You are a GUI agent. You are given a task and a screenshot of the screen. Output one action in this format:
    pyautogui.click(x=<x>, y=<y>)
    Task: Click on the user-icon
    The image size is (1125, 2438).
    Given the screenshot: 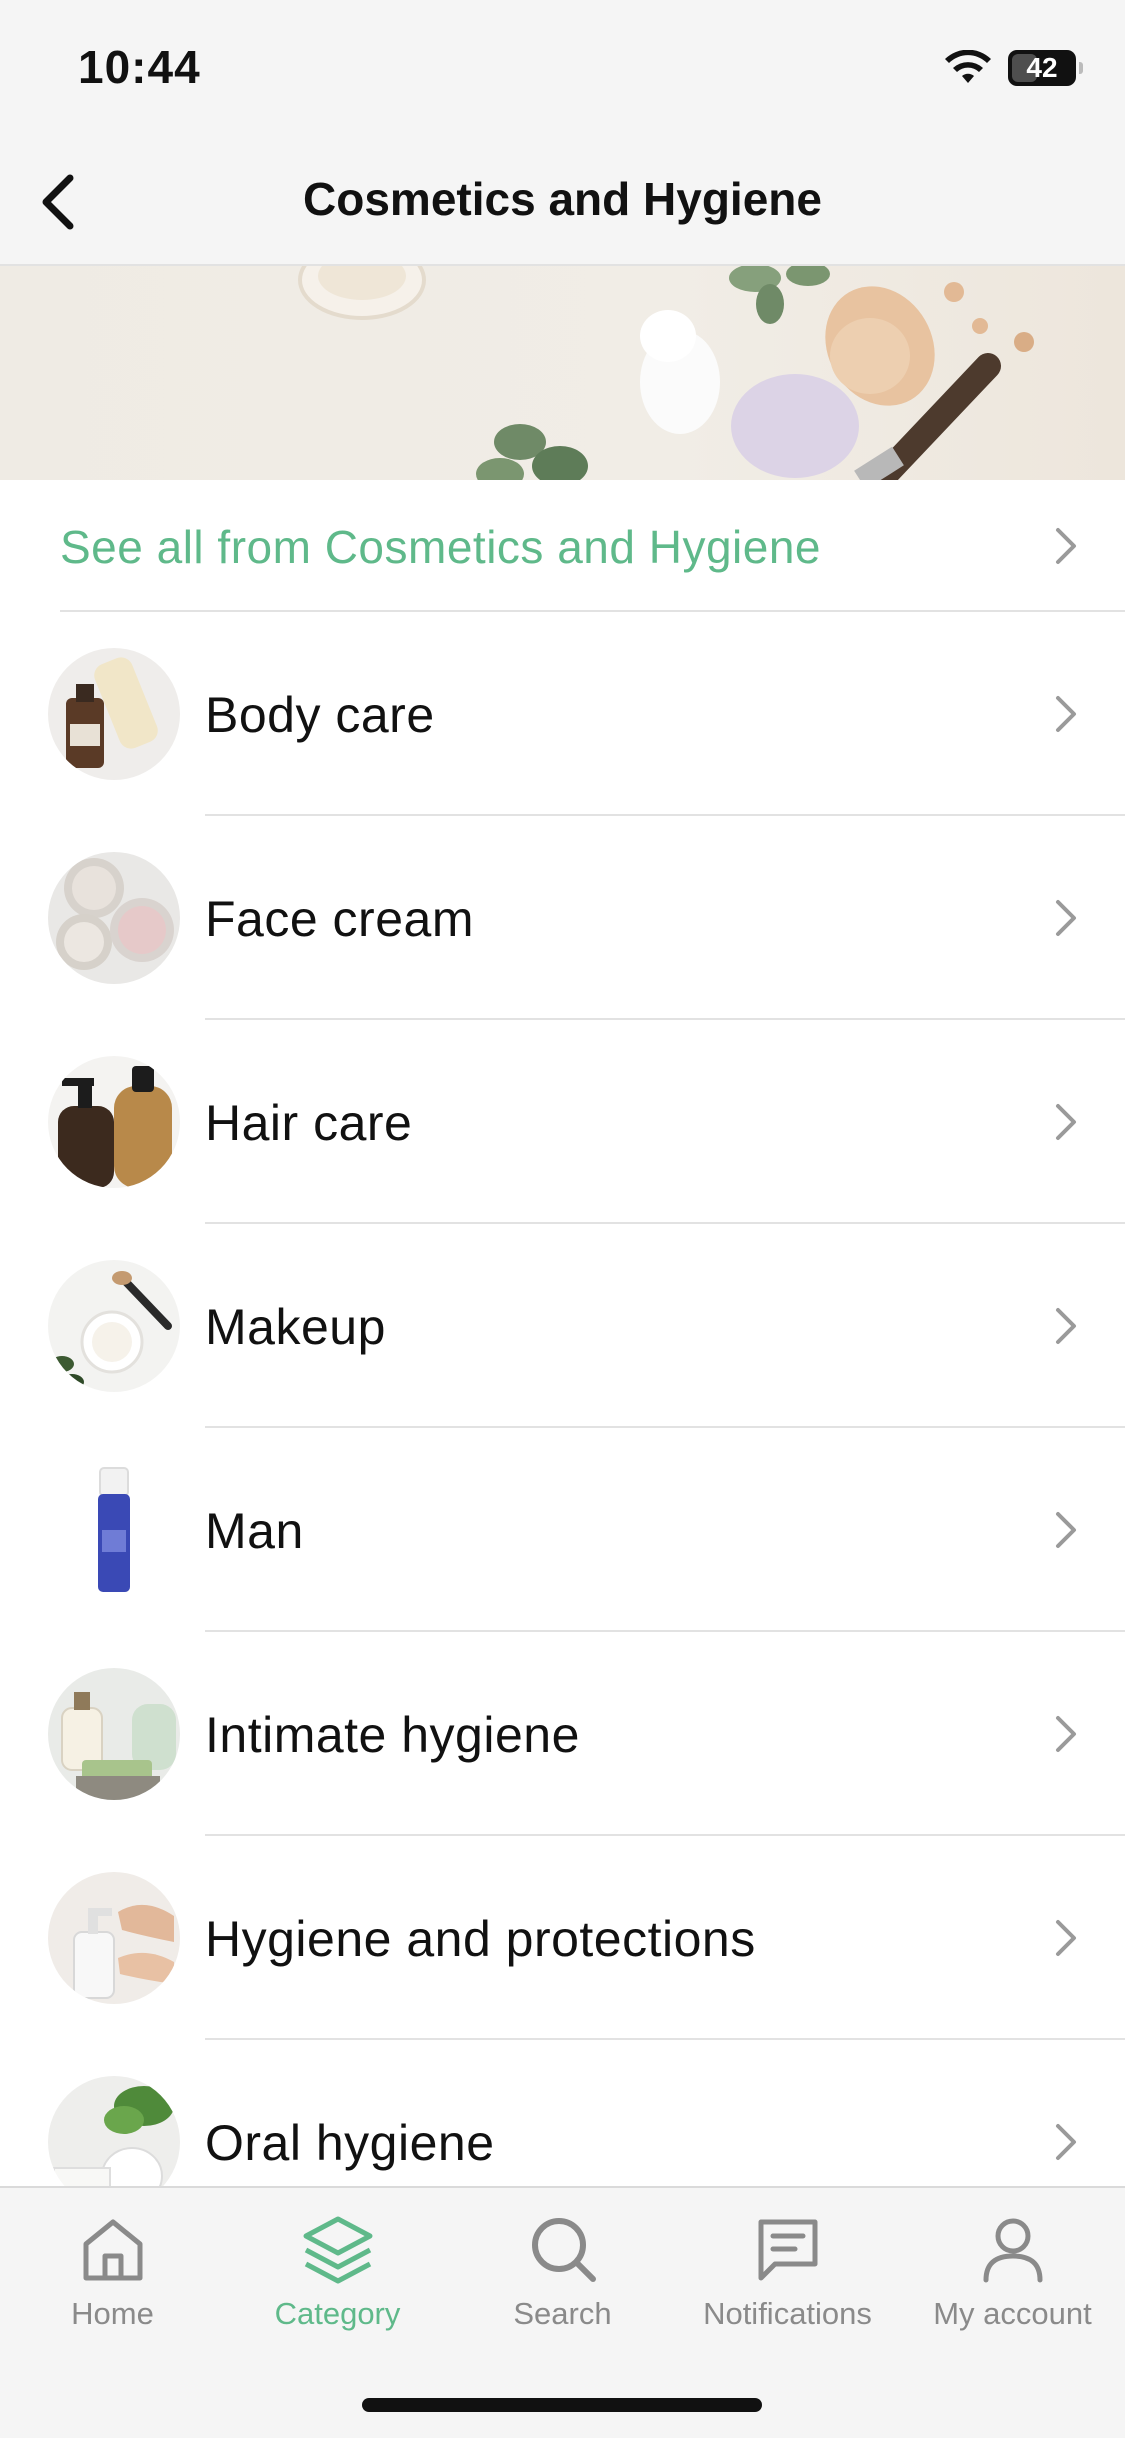 What is the action you would take?
    pyautogui.click(x=1012, y=2250)
    